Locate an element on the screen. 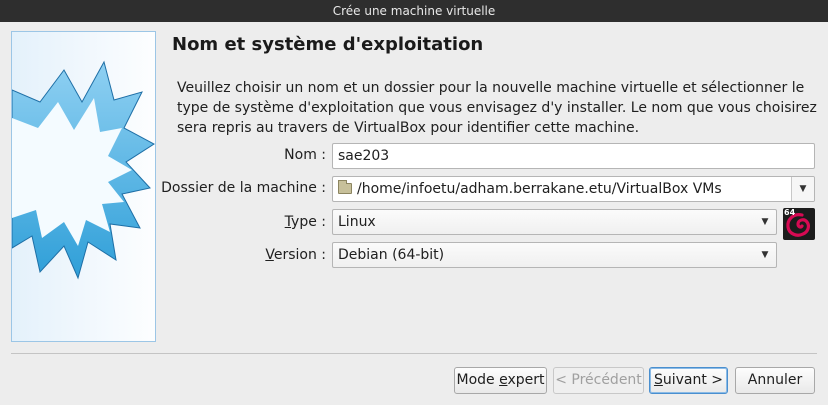 This screenshot has height=405, width=828. arch-badge: 64 is located at coordinates (790, 212).